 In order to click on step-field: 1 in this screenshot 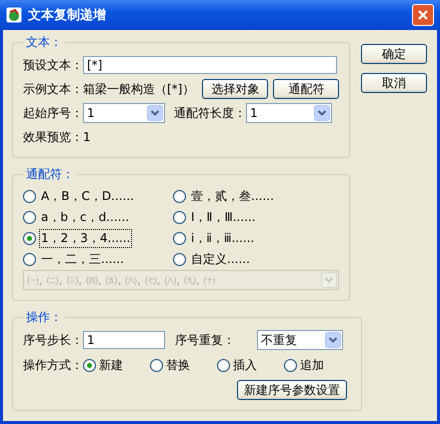, I will do `click(124, 340)`.